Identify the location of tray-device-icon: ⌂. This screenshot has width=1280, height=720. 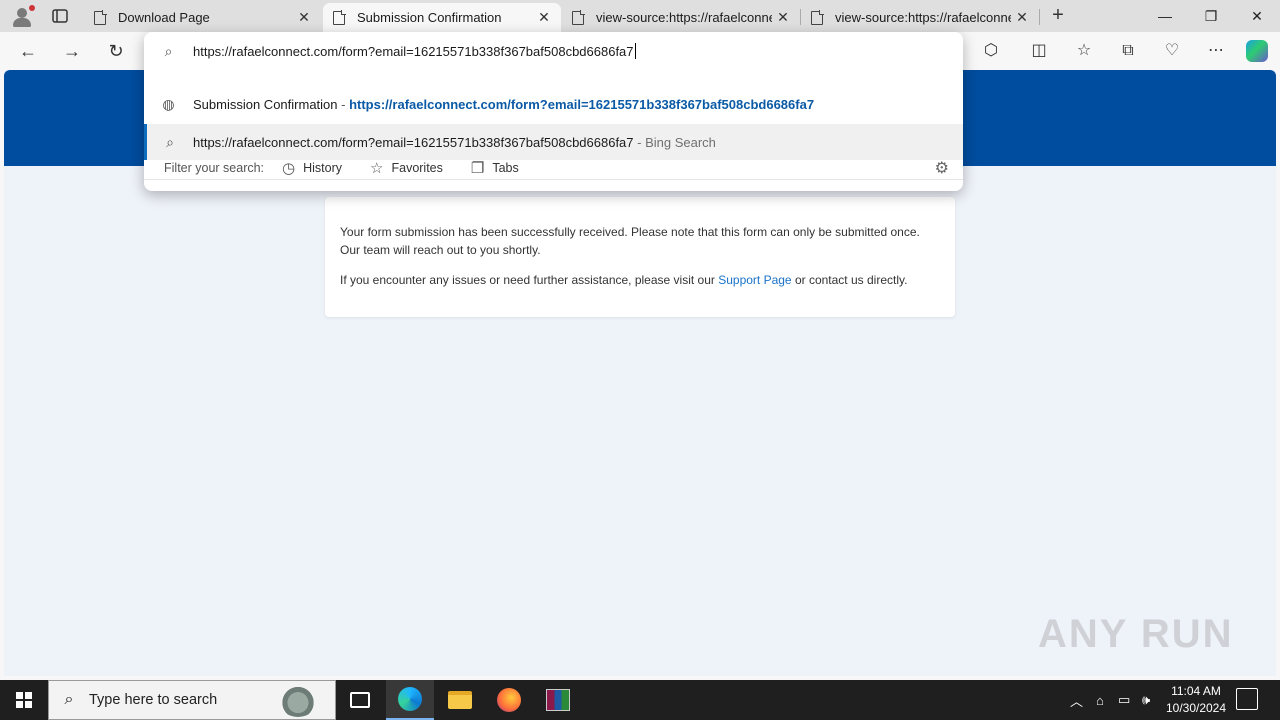
(1100, 700).